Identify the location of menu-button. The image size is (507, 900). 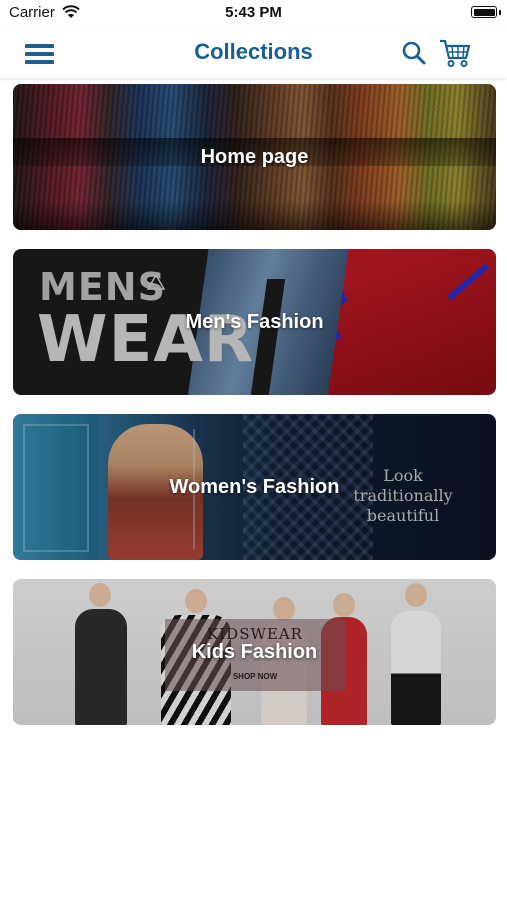
(40, 53).